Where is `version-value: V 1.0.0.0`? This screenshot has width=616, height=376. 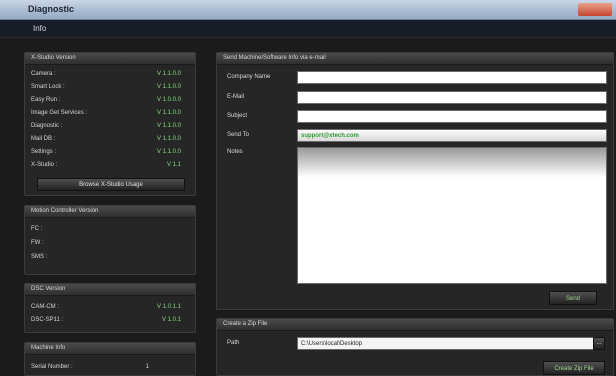 version-value: V 1.0.0.0 is located at coordinates (168, 100).